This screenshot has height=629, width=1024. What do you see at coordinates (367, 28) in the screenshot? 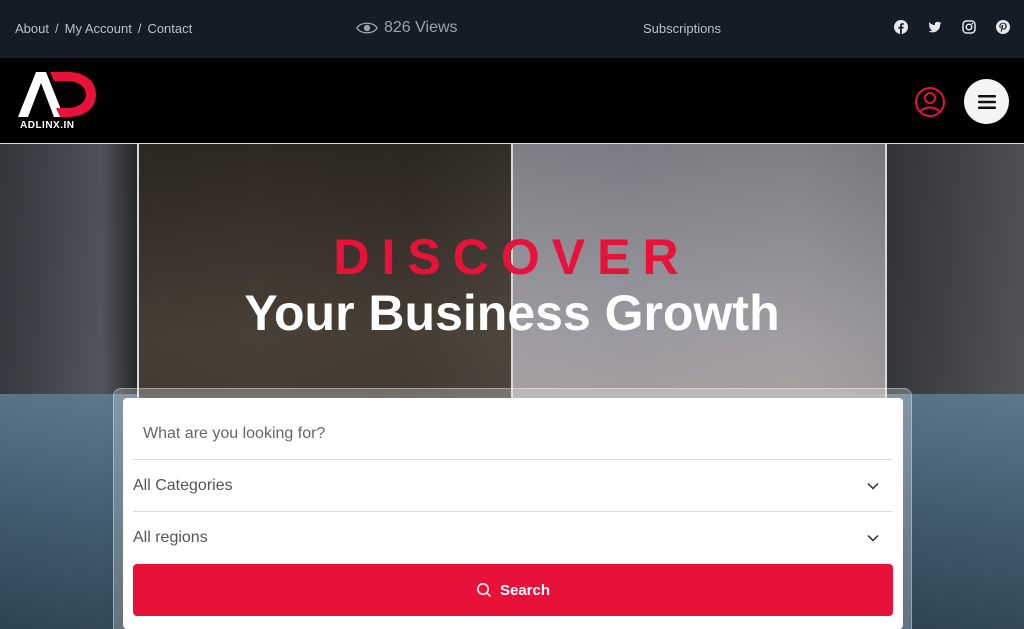
I see `eye-icon` at bounding box center [367, 28].